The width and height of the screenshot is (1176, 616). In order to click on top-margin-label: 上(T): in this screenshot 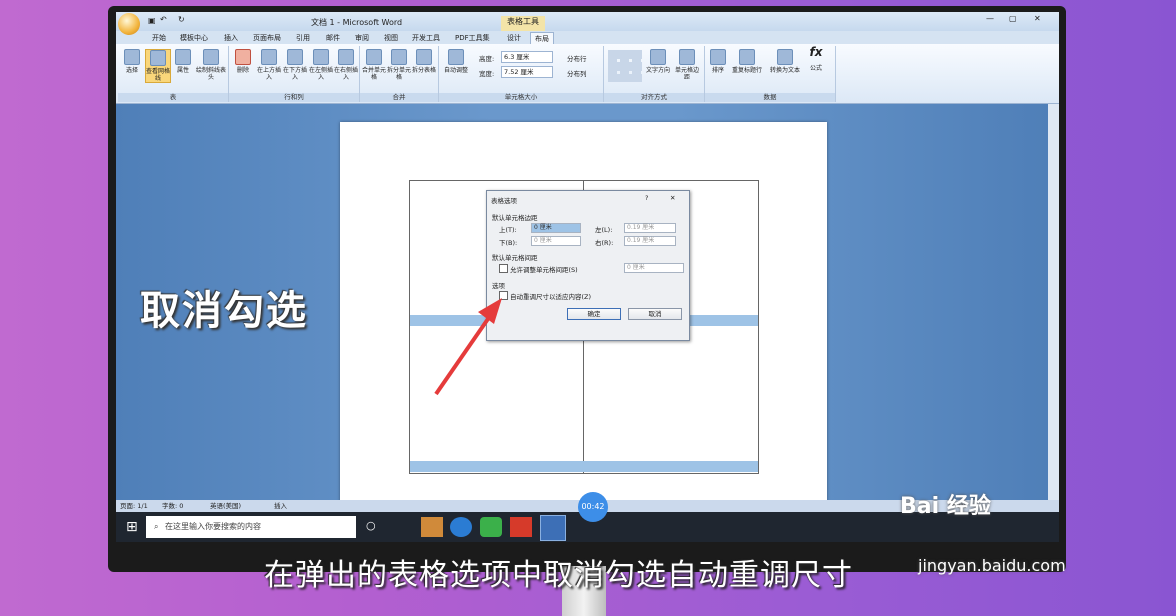, I will do `click(508, 230)`.